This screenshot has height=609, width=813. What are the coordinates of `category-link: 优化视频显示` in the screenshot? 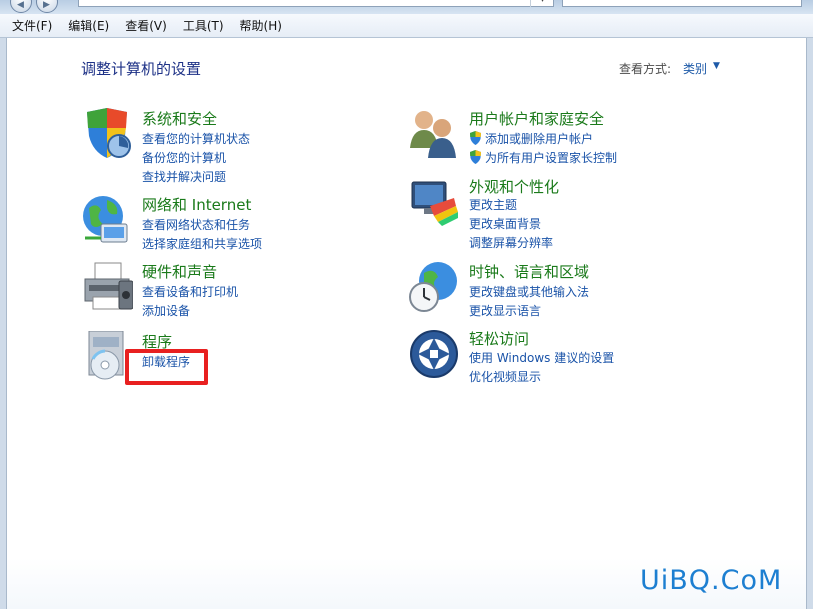 It's located at (505, 376).